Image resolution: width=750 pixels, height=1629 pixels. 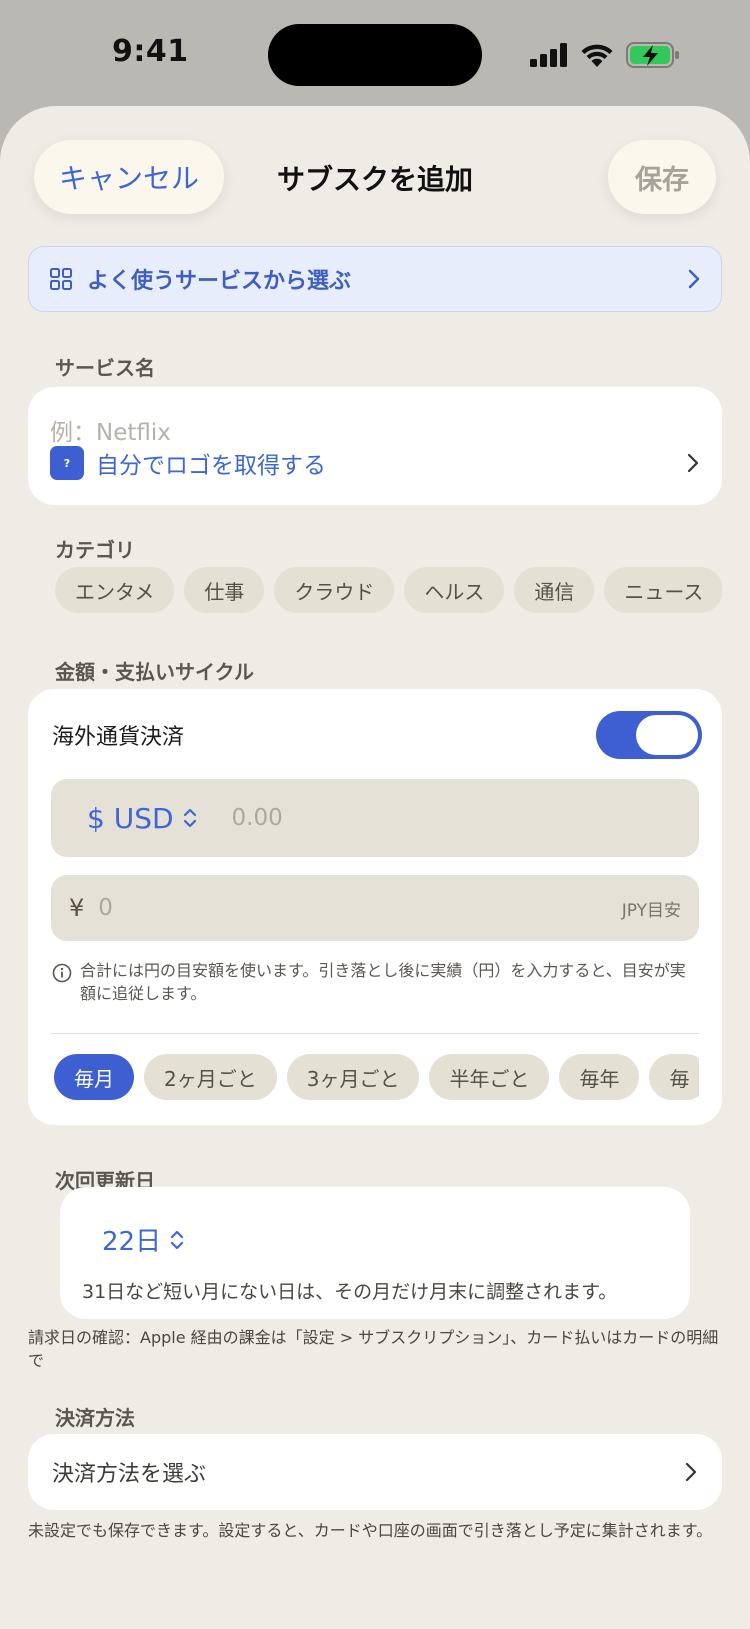 I want to click on cycle-chip-3-months: 3ヶ月ごと, so click(x=353, y=1077).